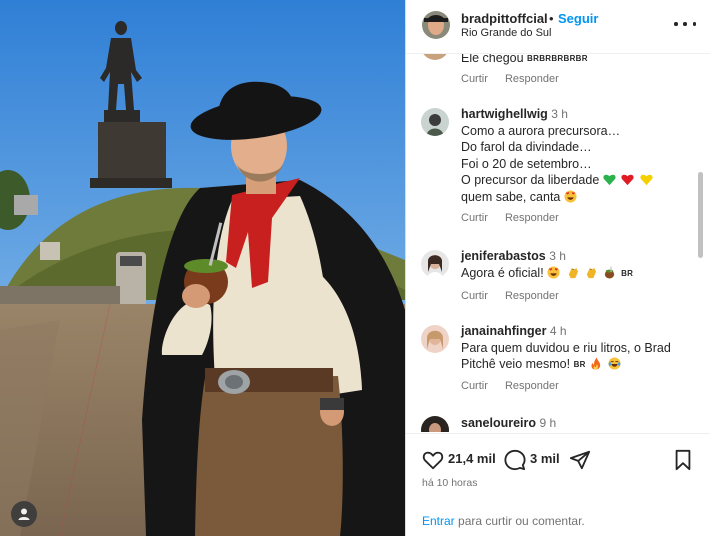 The height and width of the screenshot is (537, 710). I want to click on comment-body: Ele chegou, so click(492, 59).